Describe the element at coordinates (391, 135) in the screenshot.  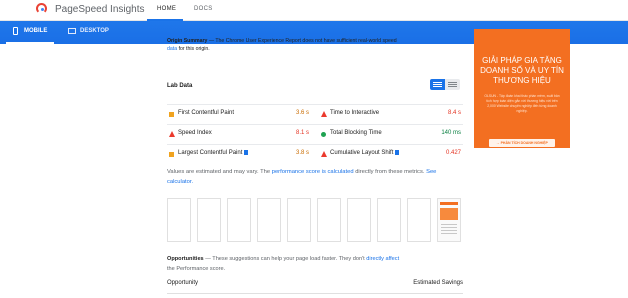
I see `metric-total-blocking-time: Total Blocking Time 140 ms` at that location.